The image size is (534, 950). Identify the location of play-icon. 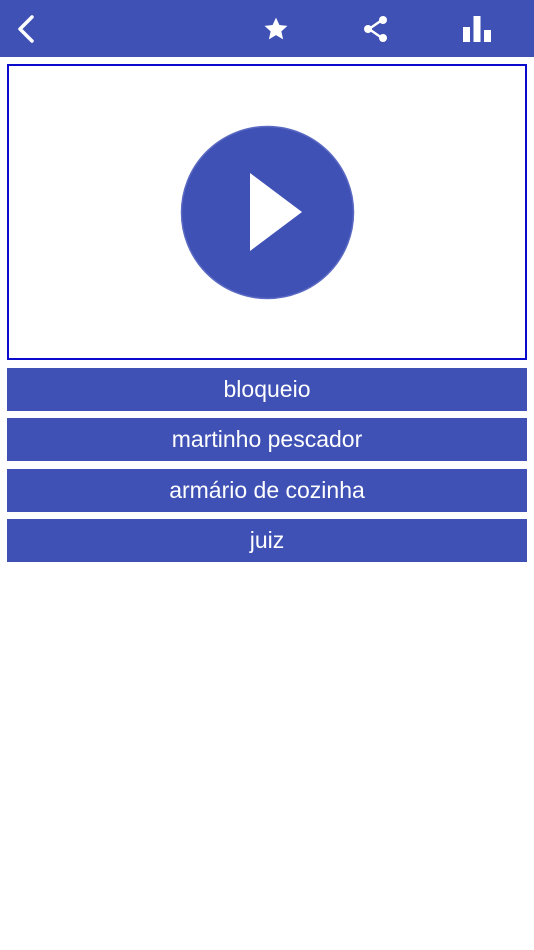
(267, 212).